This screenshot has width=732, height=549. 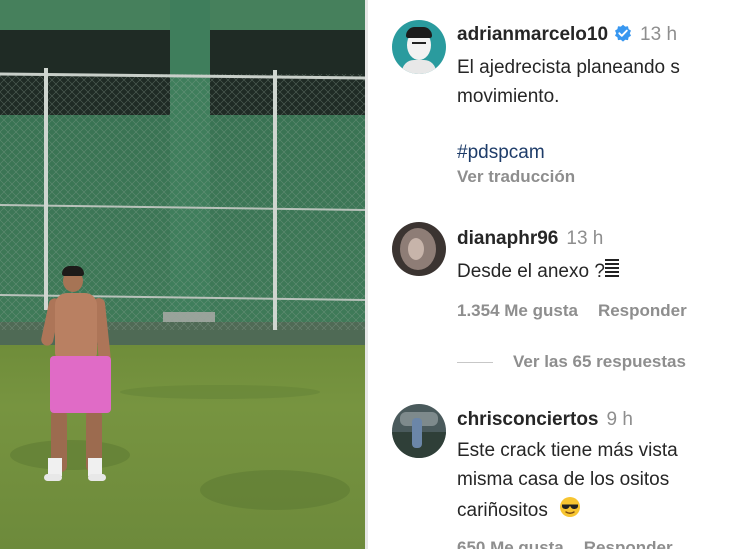 I want to click on comment-text-line-2: misma casa de los ositos, so click(x=563, y=479).